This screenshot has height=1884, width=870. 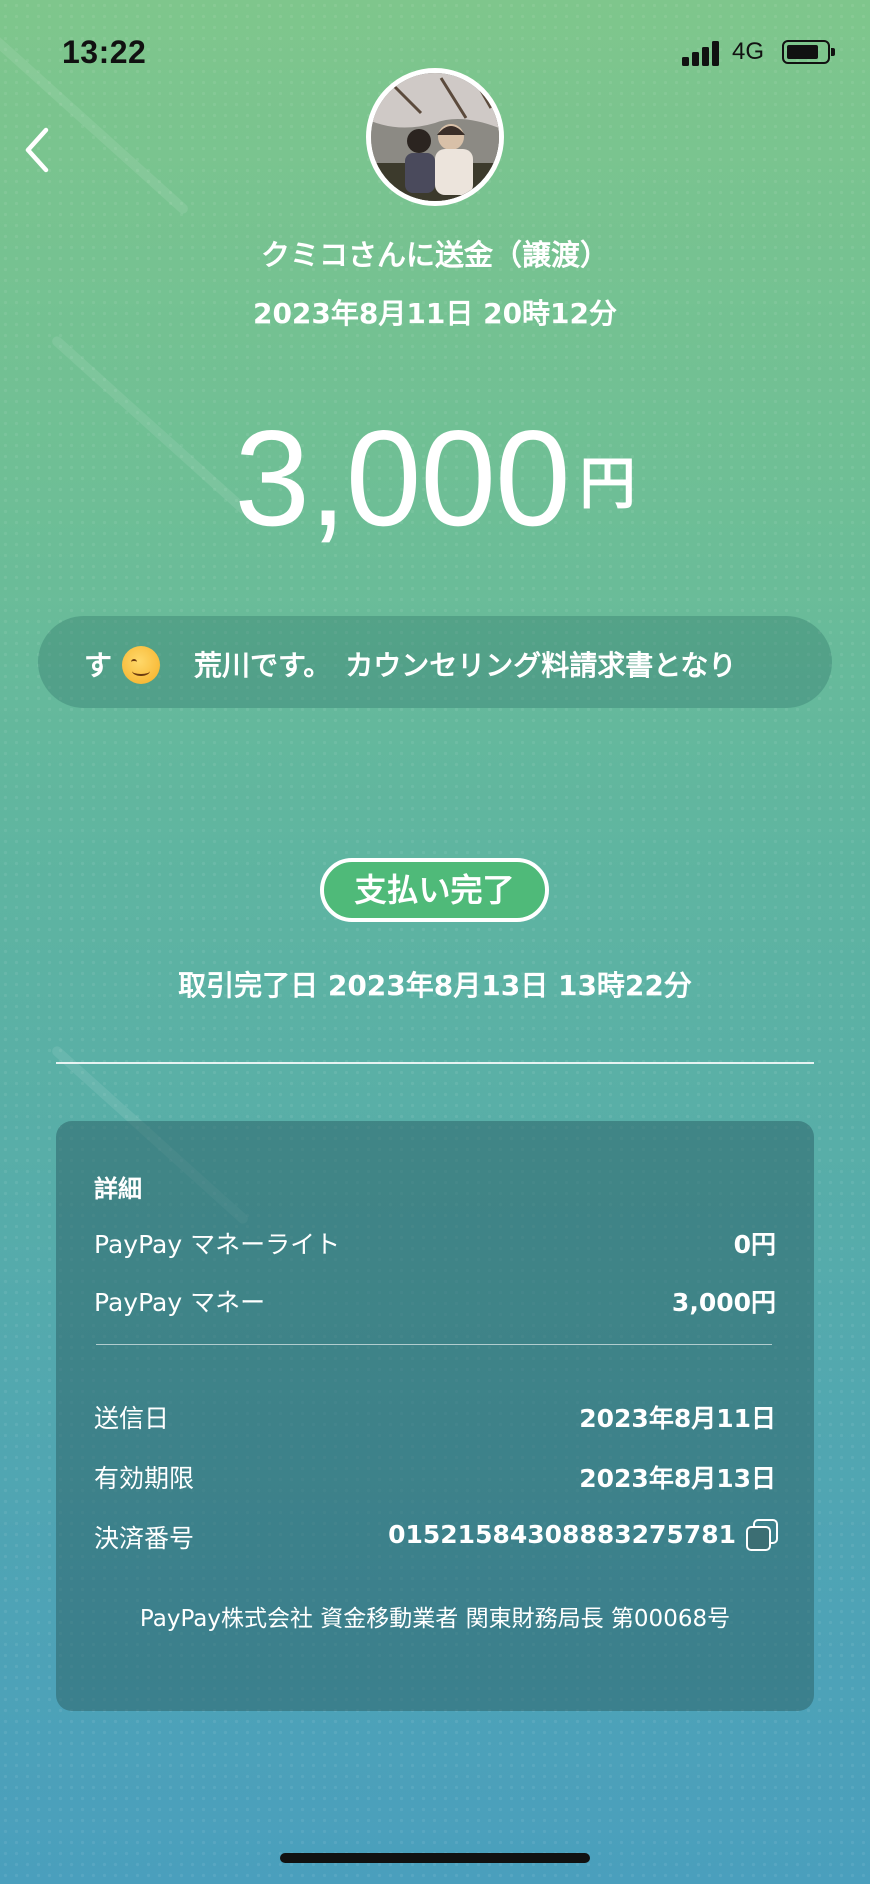 What do you see at coordinates (141, 665) in the screenshot?
I see `smile-emoji-icon` at bounding box center [141, 665].